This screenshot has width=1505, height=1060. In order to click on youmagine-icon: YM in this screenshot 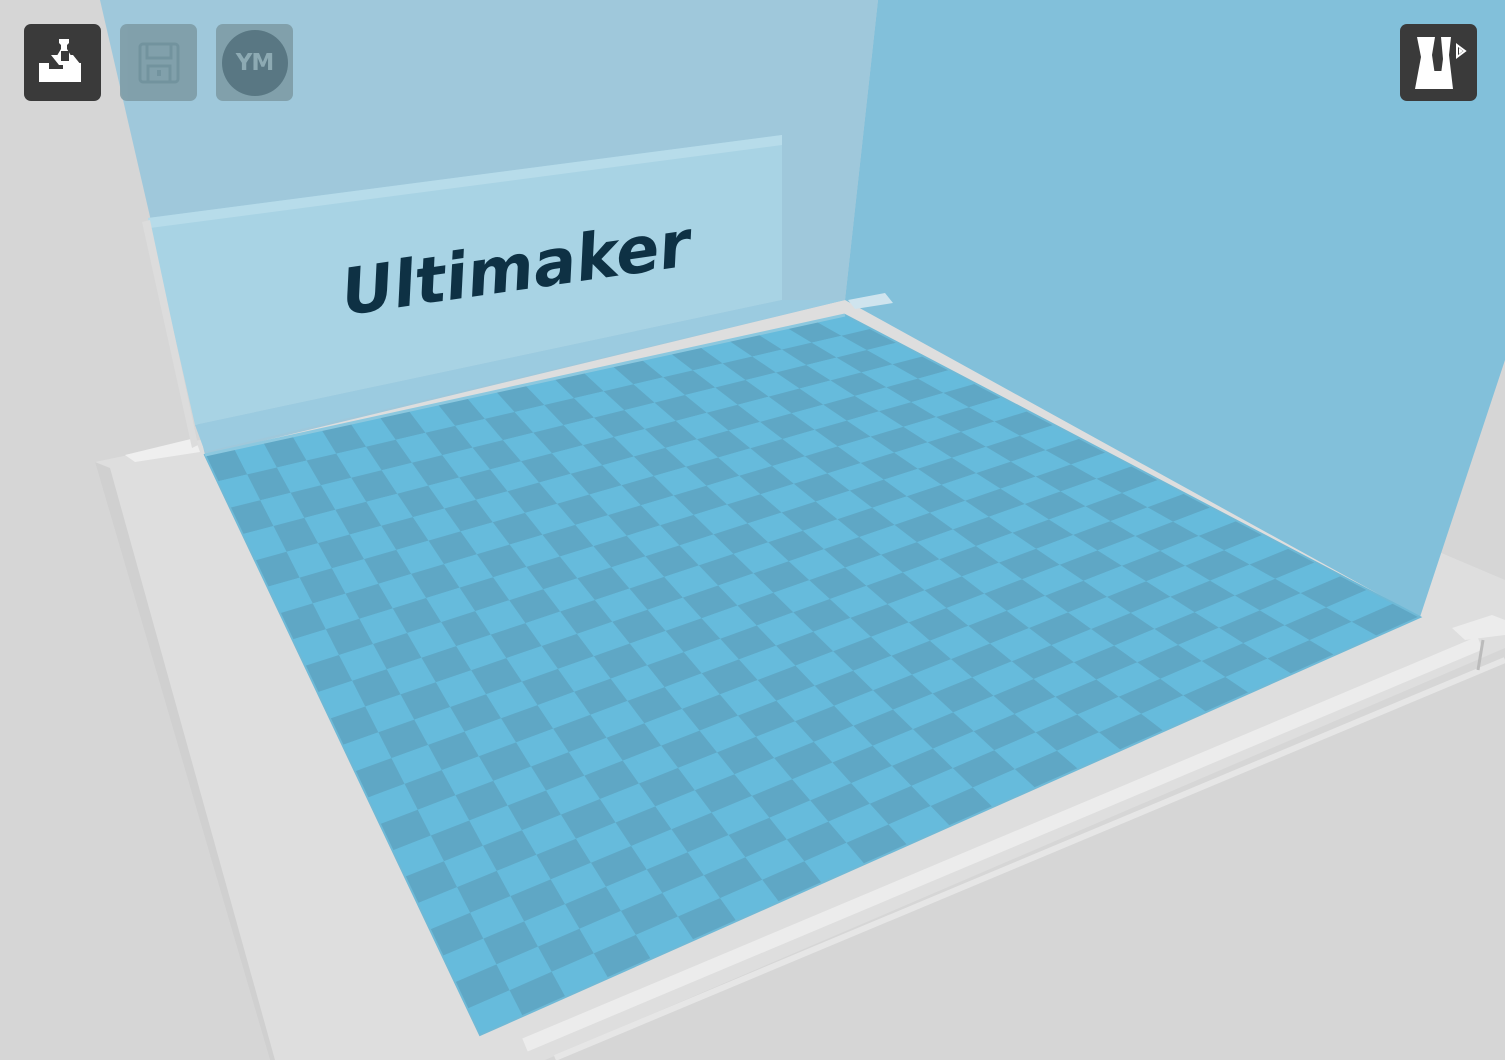, I will do `click(254, 62)`.